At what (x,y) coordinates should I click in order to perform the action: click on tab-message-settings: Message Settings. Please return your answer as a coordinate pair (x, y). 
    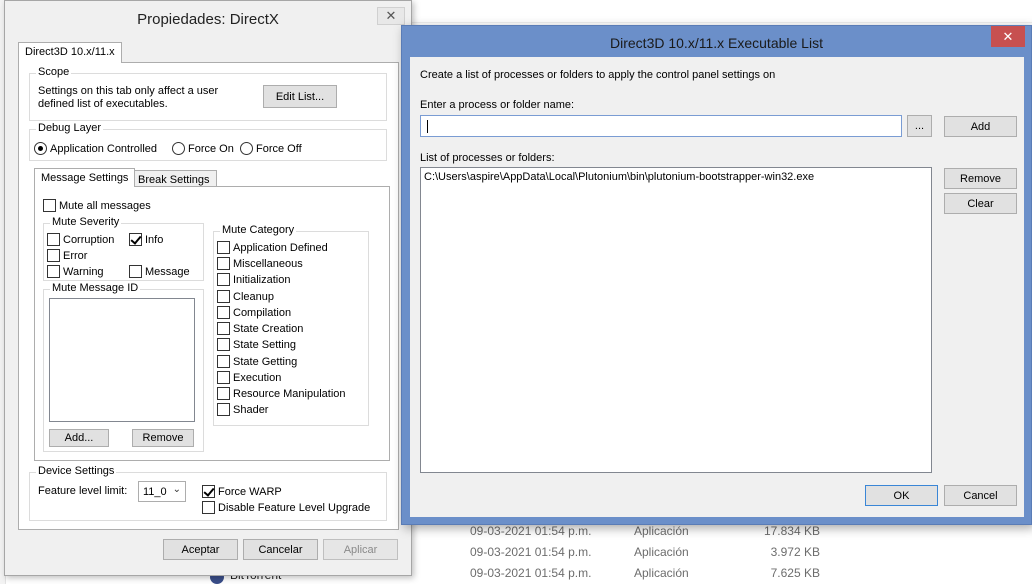
    Looking at the image, I should click on (85, 177).